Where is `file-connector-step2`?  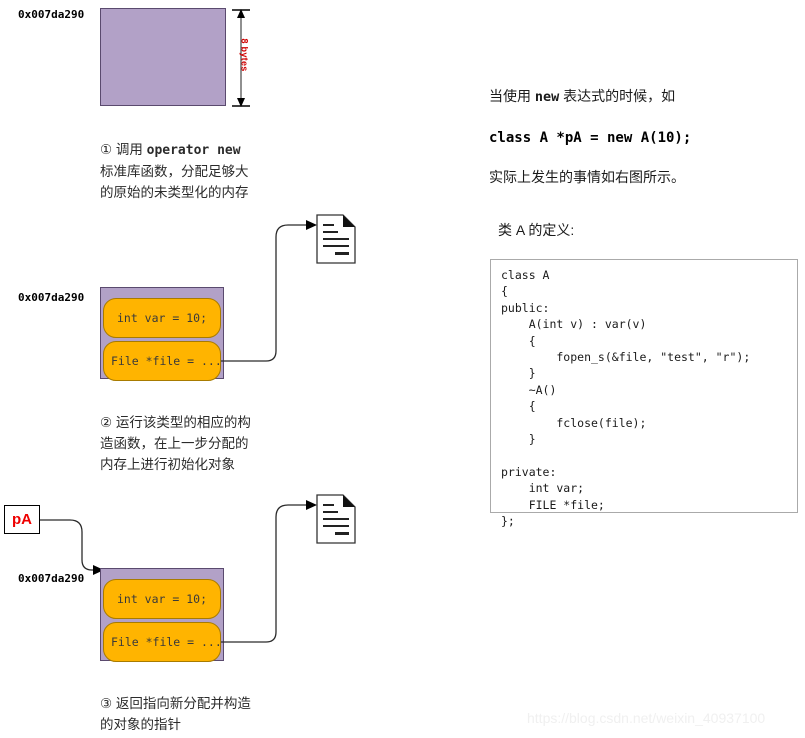
file-connector-step2 is located at coordinates (273, 290).